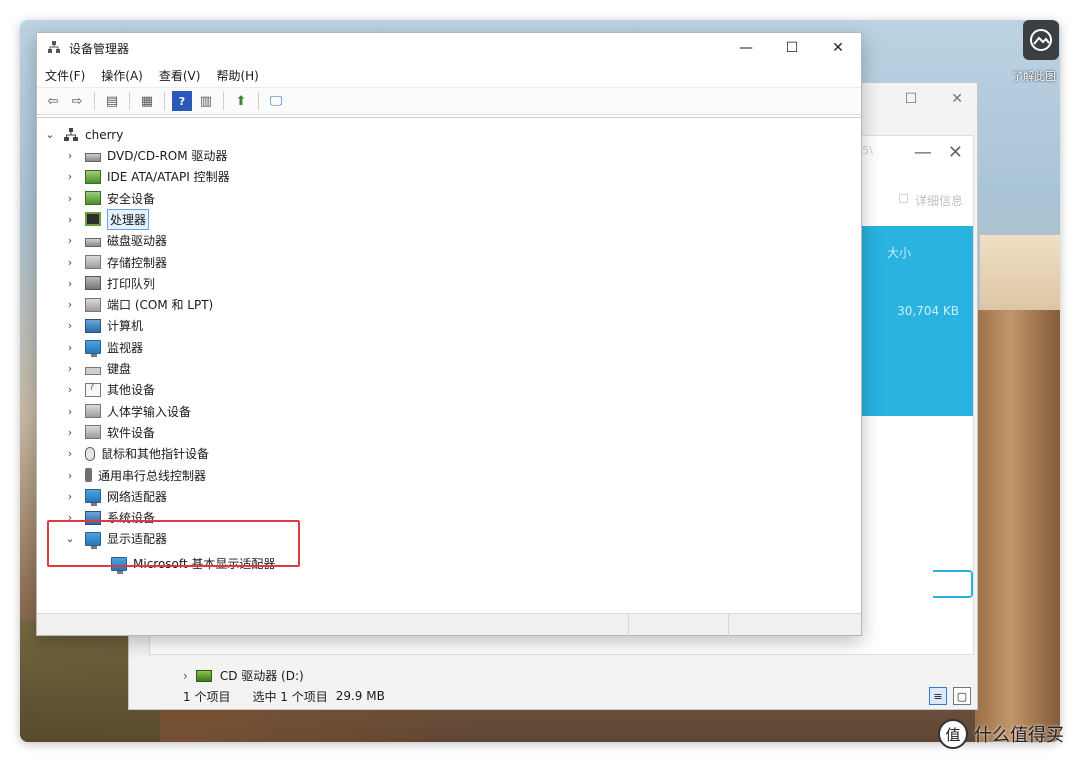 The image size is (1080, 761). I want to click on device-category-label: 存储控制器, so click(137, 262).